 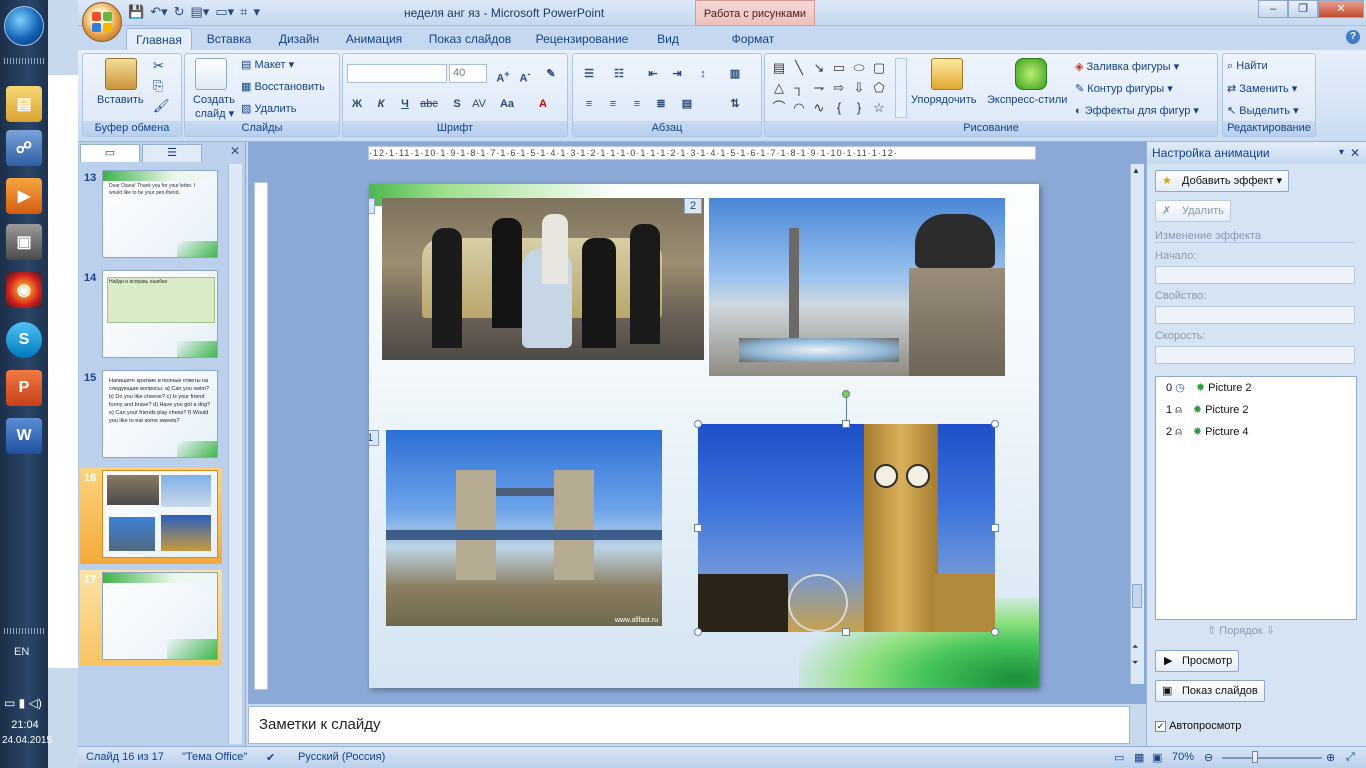 What do you see at coordinates (846, 394) in the screenshot?
I see `rotation-handle` at bounding box center [846, 394].